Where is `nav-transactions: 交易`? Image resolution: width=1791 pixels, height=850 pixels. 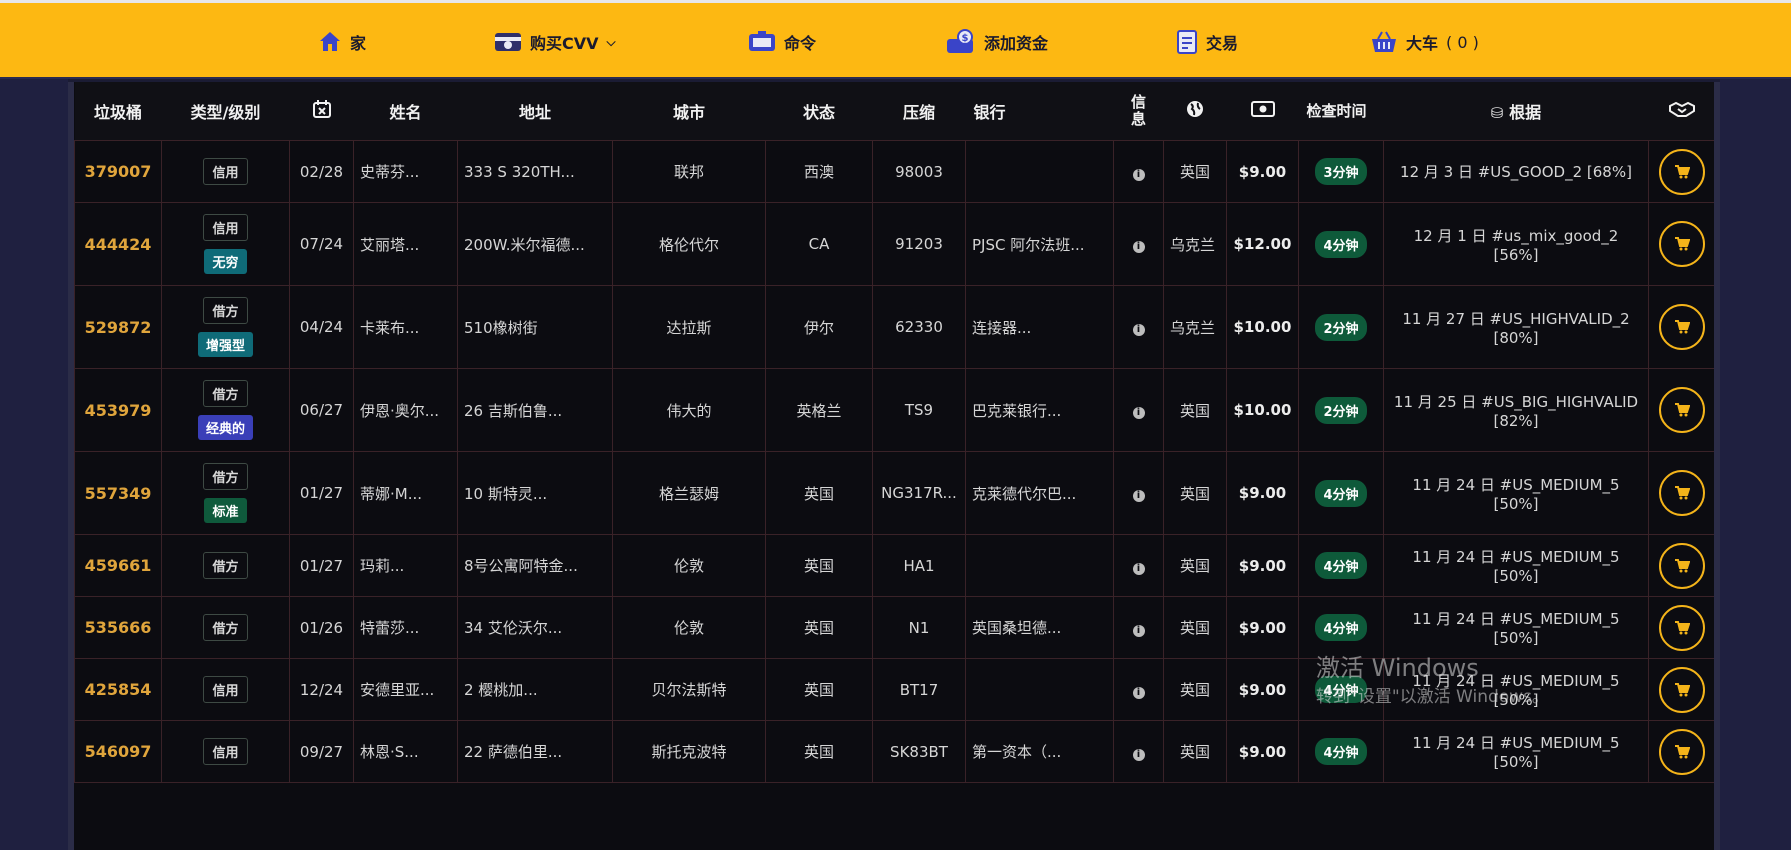
nav-transactions: 交易 is located at coordinates (1207, 42).